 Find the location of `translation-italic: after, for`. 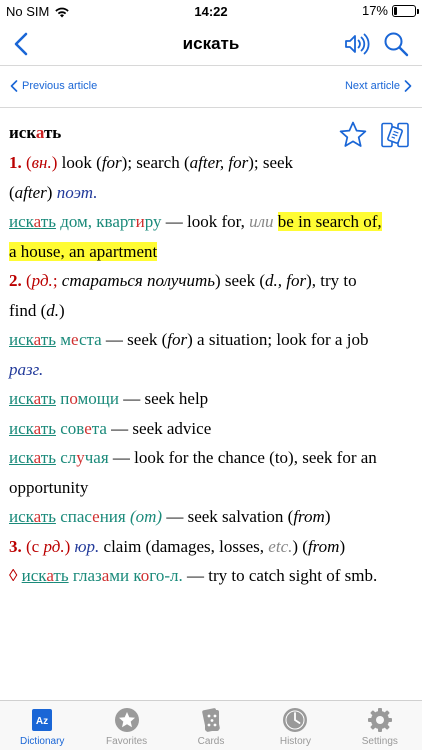

translation-italic: after, for is located at coordinates (219, 162).